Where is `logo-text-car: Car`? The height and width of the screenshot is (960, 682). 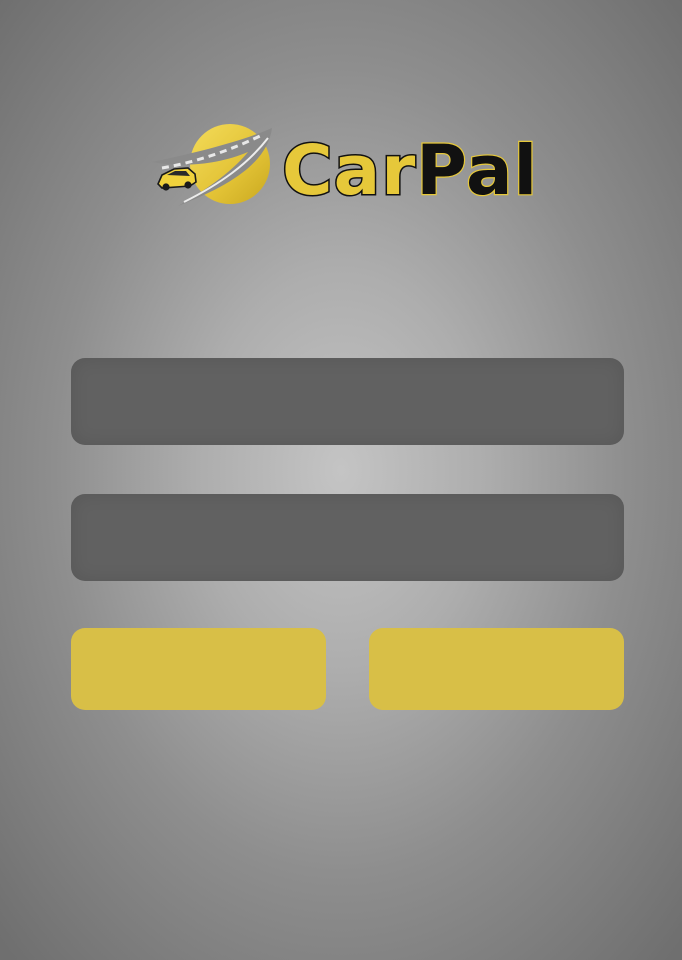
logo-text-car: Car is located at coordinates (349, 170).